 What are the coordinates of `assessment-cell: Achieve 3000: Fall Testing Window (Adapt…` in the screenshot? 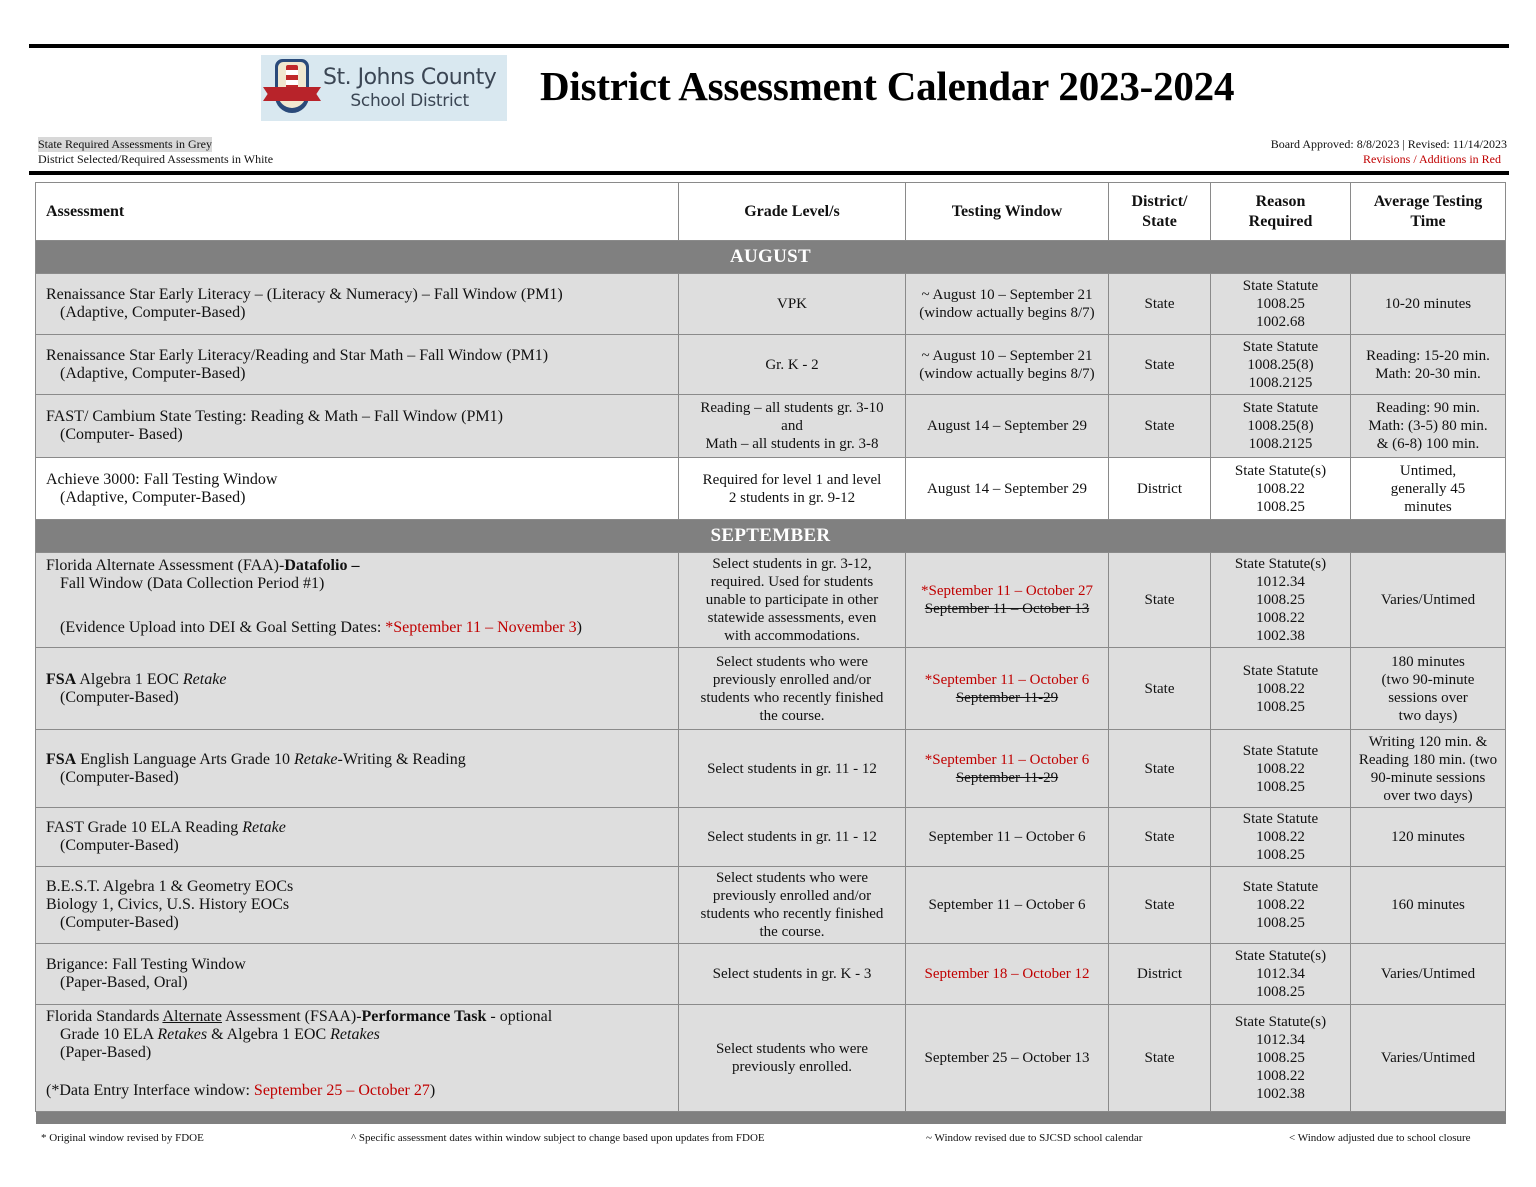 It's located at (357, 488).